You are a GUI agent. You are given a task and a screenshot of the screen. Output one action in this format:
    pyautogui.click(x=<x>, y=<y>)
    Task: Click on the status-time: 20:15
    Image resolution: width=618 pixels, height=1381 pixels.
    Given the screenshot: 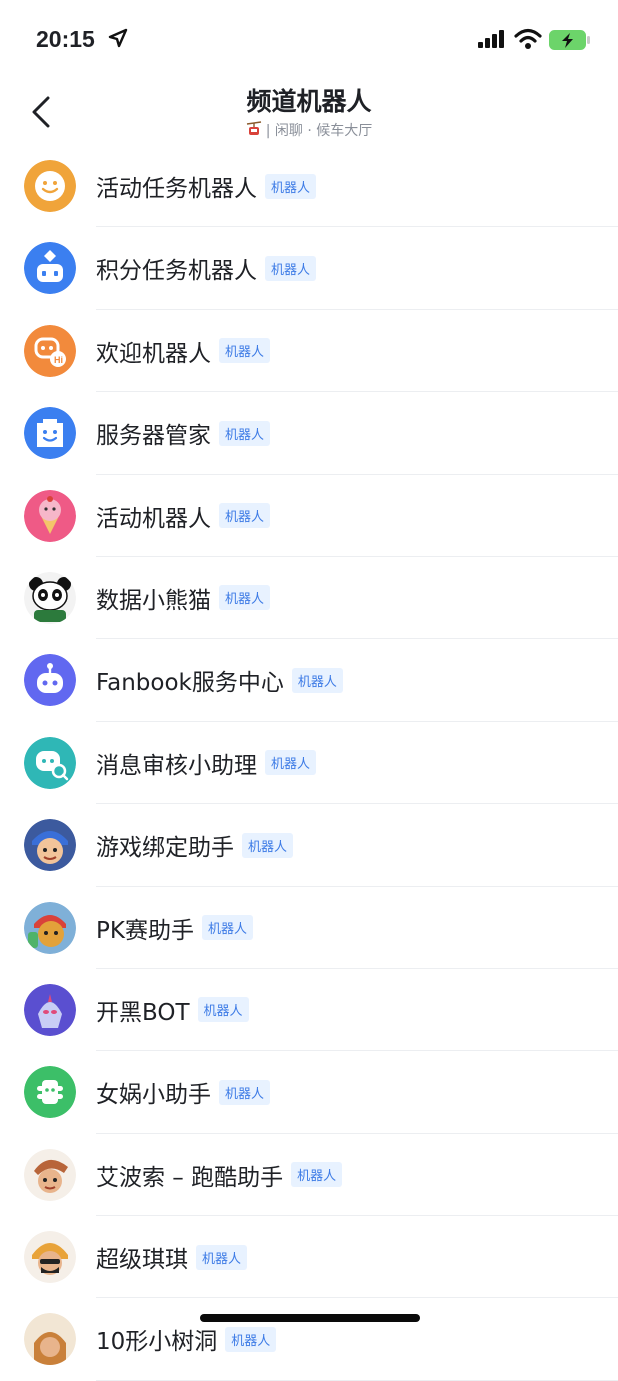 What is the action you would take?
    pyautogui.click(x=65, y=39)
    